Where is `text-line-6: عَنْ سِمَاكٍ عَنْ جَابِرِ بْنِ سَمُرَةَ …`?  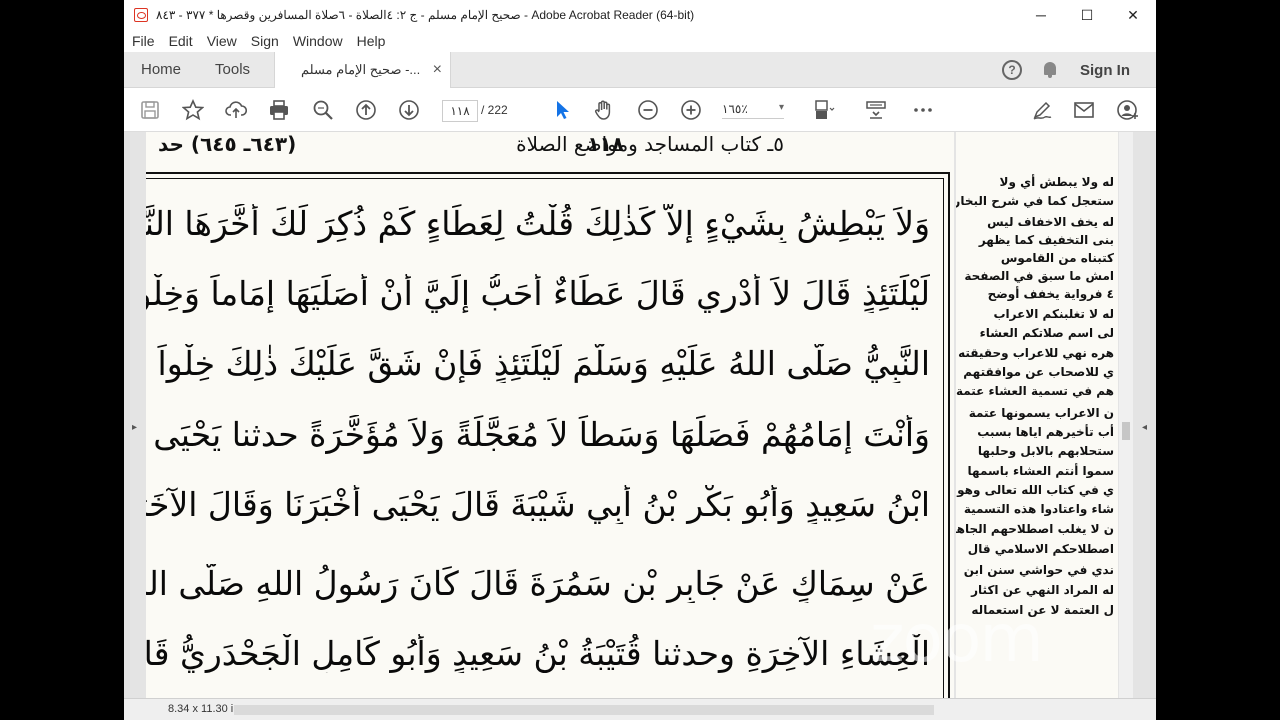
text-line-6: عَنْ سِمَاكٍ عَنْ جَابِرِ بْنِ سَمُرَةَ … is located at coordinates (538, 583).